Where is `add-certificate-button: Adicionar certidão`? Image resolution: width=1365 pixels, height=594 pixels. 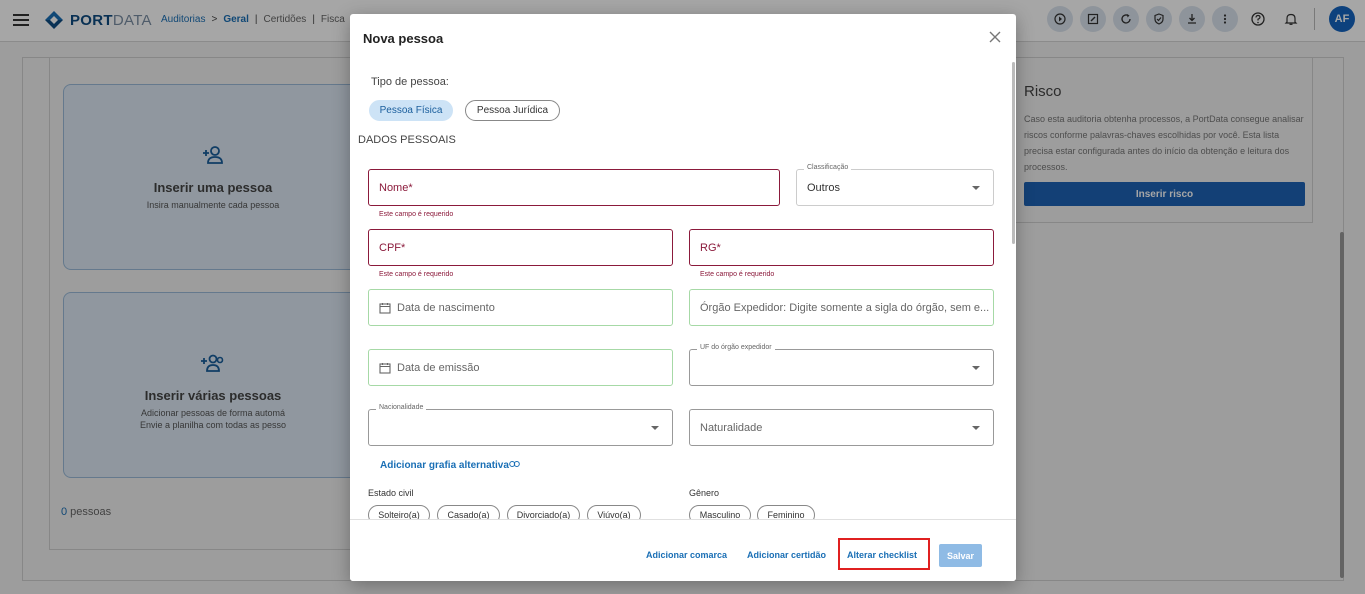
add-certificate-button: Adicionar certidão is located at coordinates (786, 555).